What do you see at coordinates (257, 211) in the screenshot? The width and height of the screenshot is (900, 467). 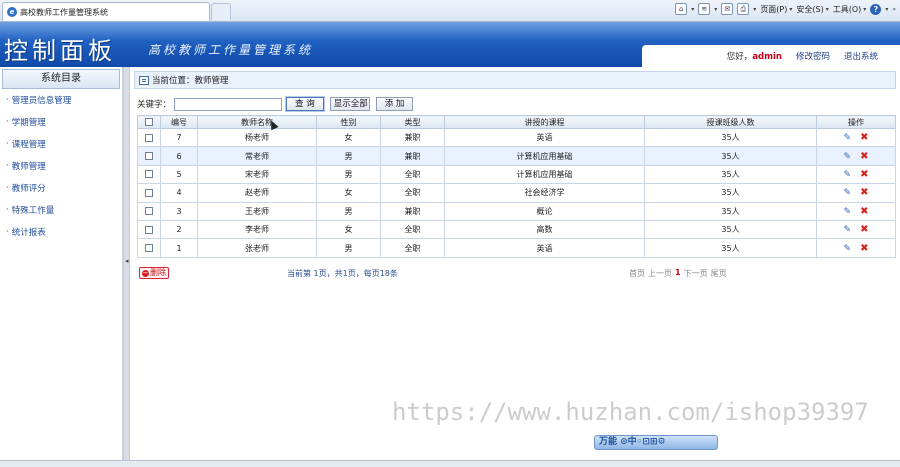 I see `cell-name: 王老师` at bounding box center [257, 211].